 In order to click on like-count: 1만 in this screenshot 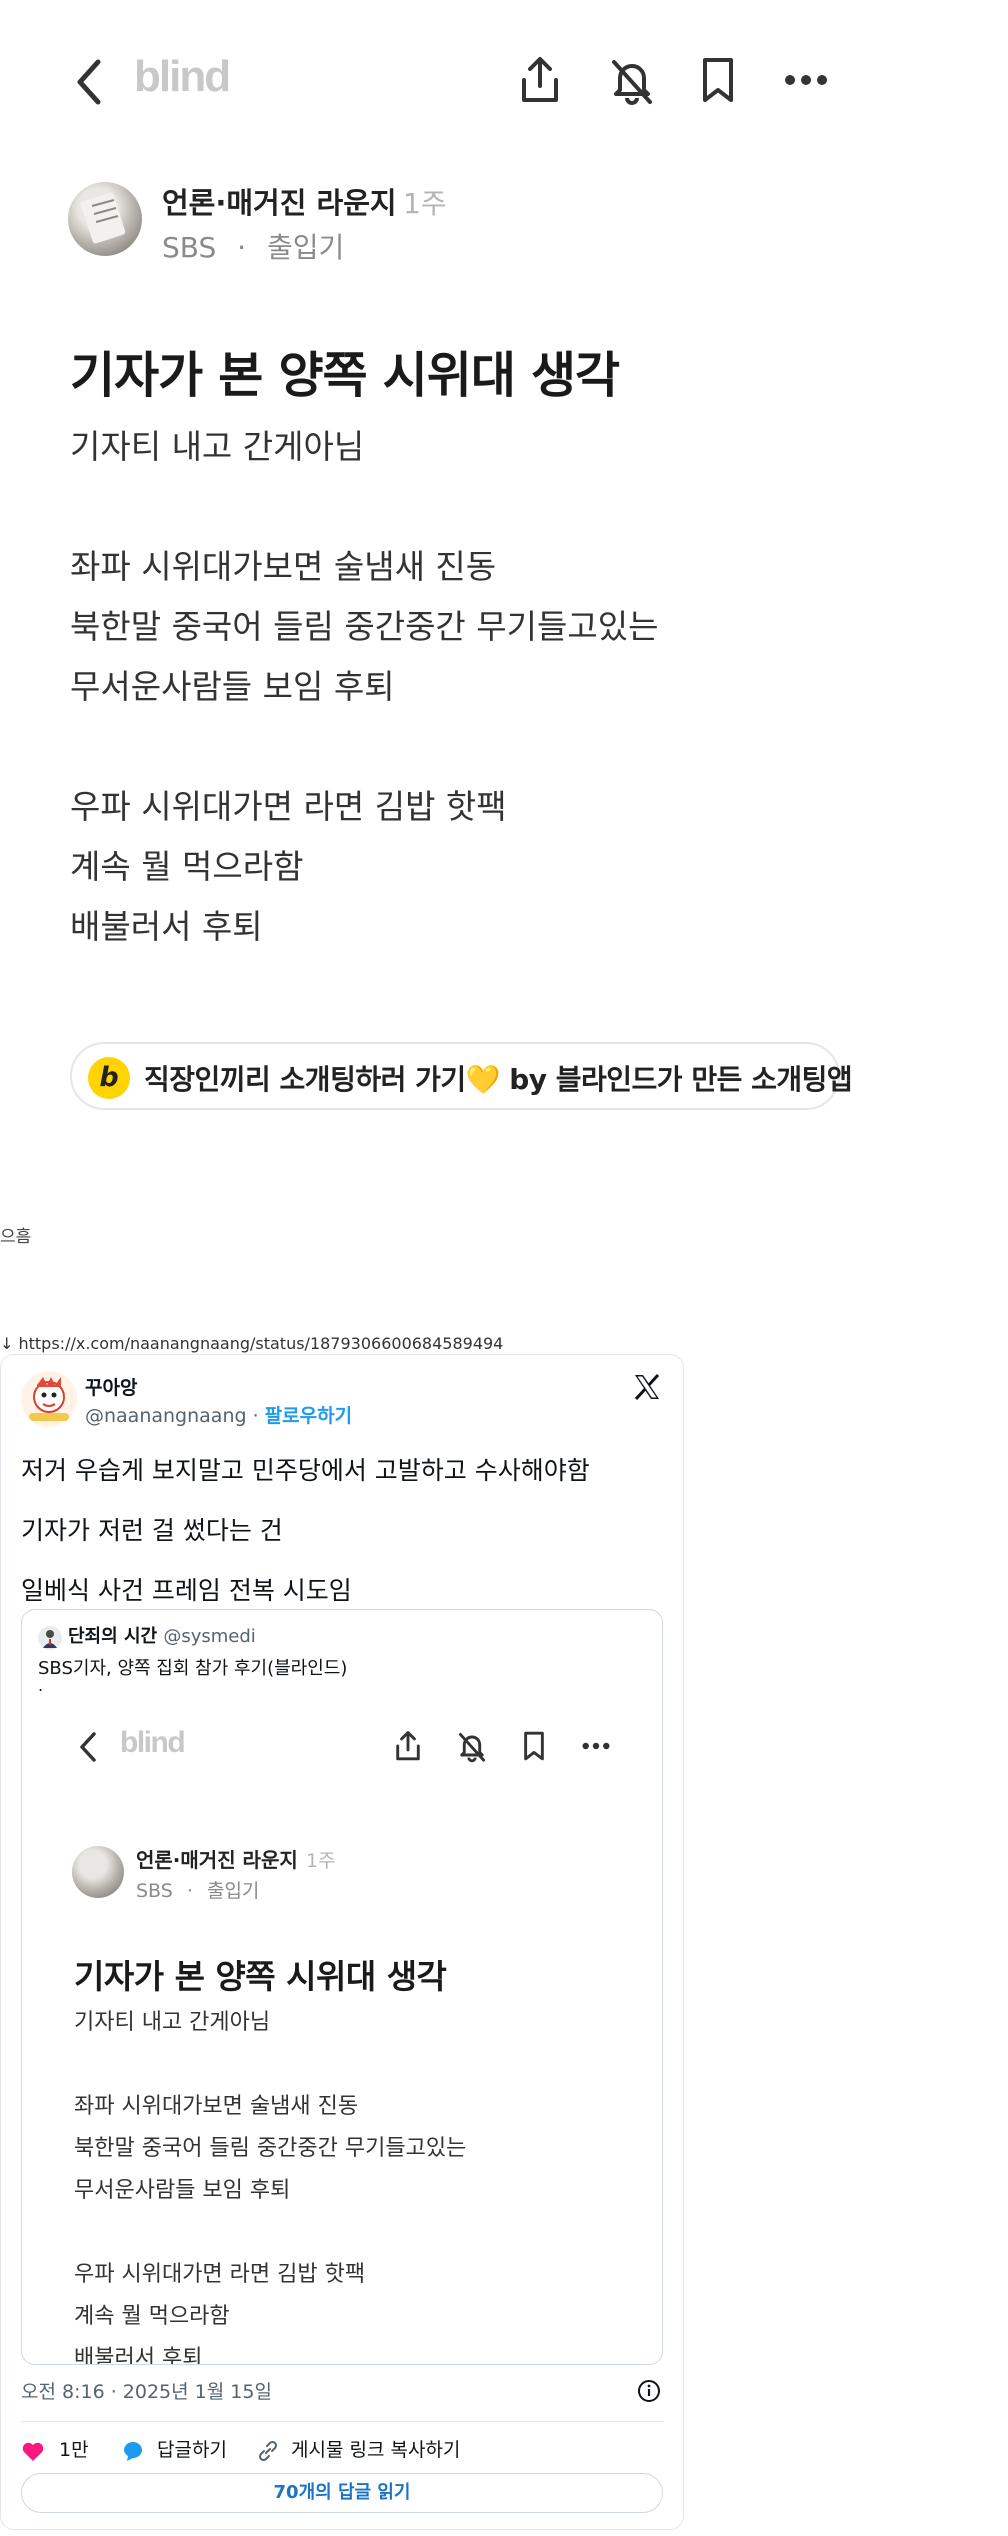, I will do `click(74, 2450)`.